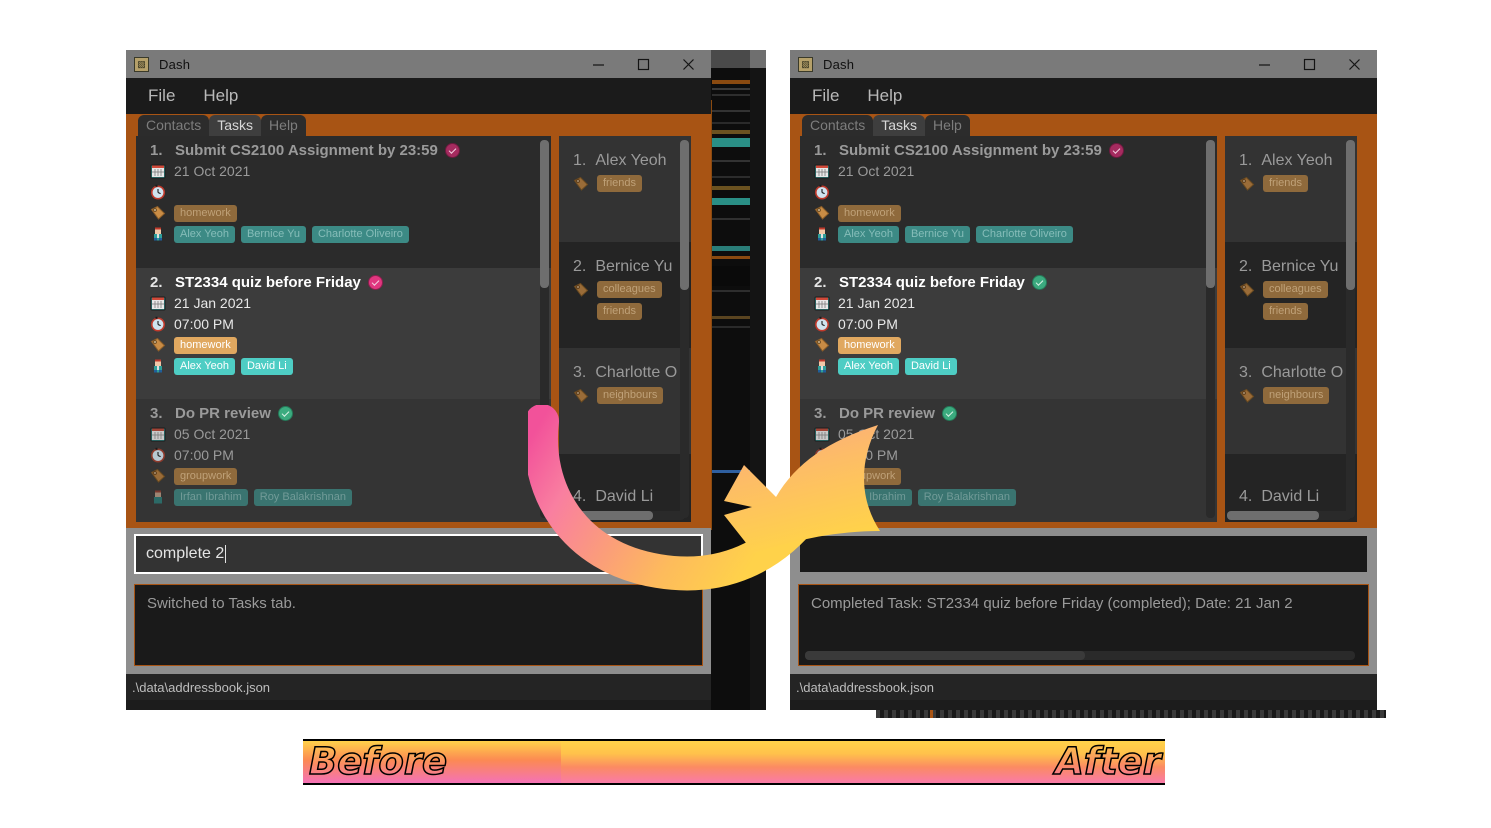 The width and height of the screenshot is (1491, 828). What do you see at coordinates (1300, 266) in the screenshot?
I see `contact-name: Bernice Yu` at bounding box center [1300, 266].